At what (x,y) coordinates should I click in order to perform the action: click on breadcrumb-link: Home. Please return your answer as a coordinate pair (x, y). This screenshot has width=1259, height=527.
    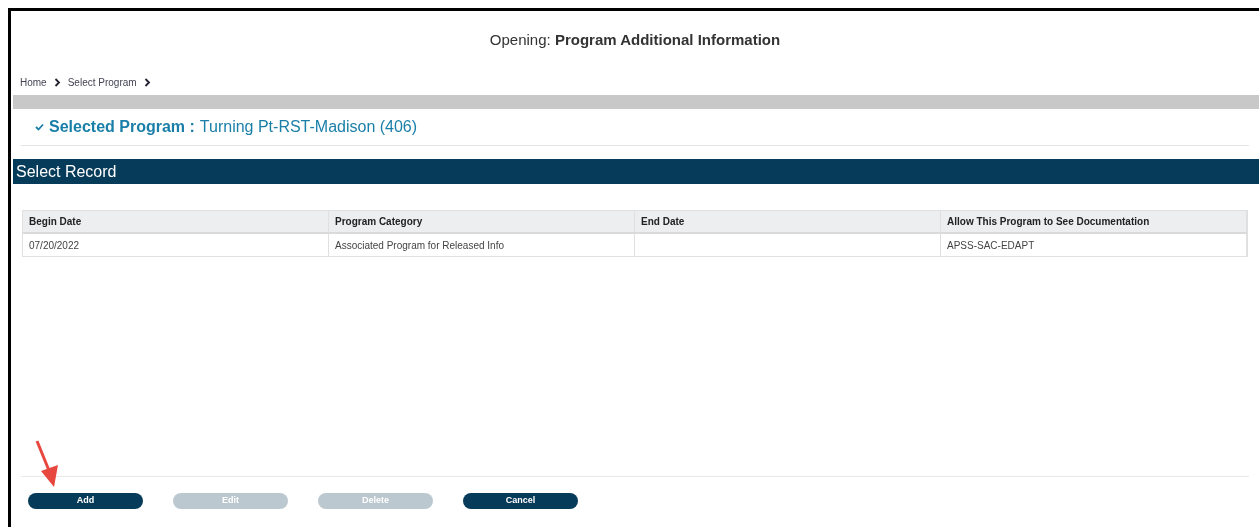
    Looking at the image, I should click on (33, 82).